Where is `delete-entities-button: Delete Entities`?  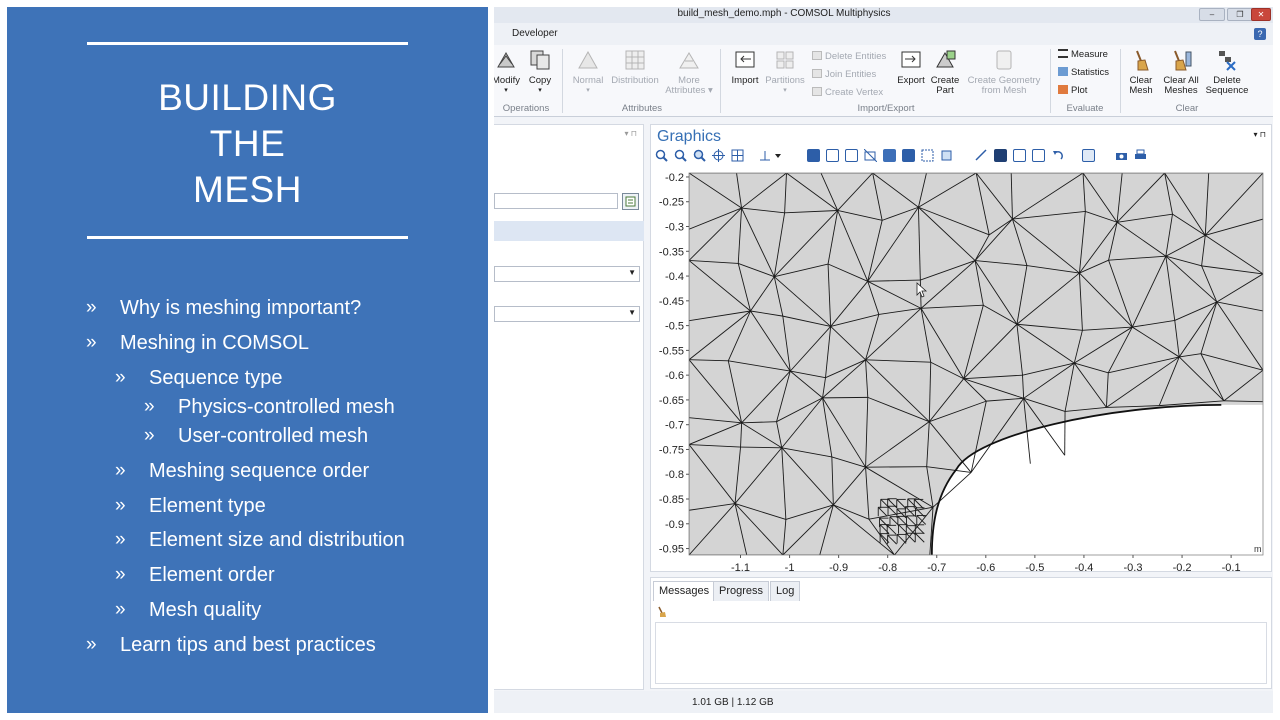 delete-entities-button: Delete Entities is located at coordinates (849, 56).